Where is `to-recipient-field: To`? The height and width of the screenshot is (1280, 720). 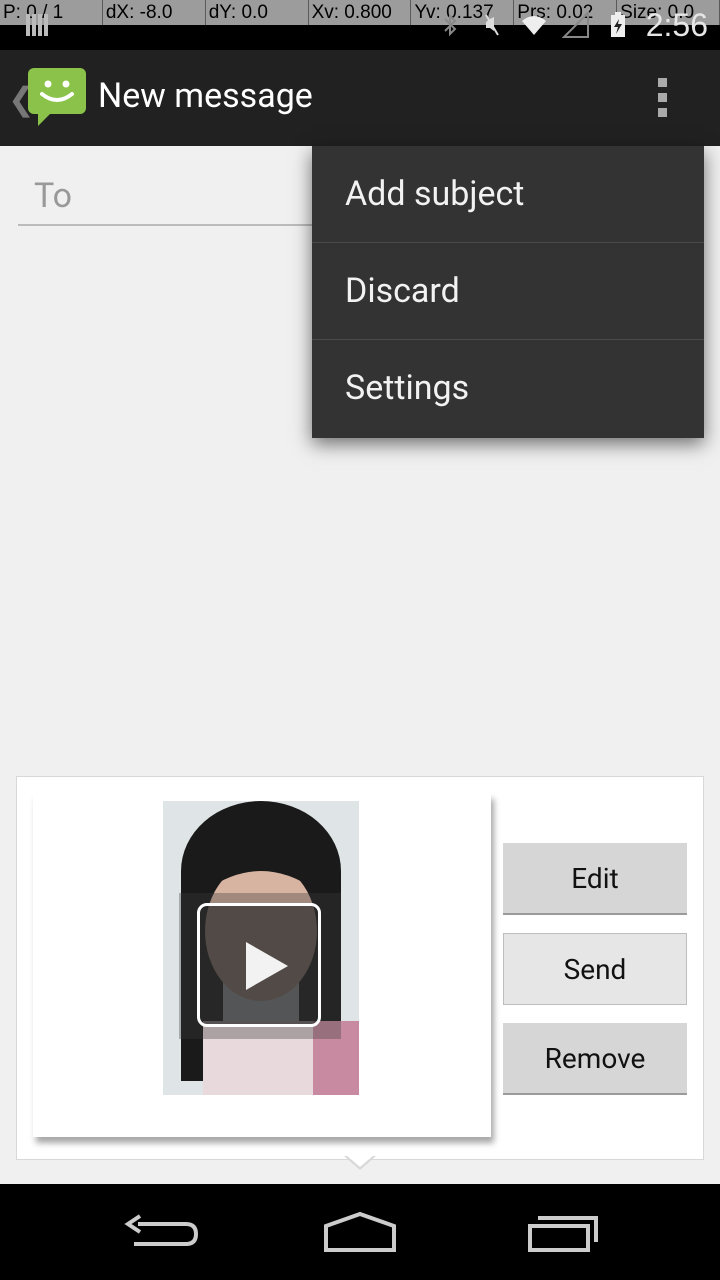
to-recipient-field: To is located at coordinates (176, 193).